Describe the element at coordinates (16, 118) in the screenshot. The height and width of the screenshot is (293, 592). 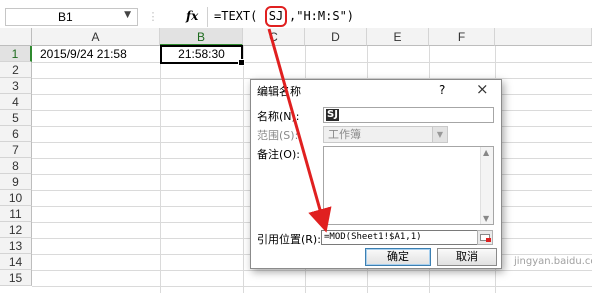
I see `row-header-5: 5` at that location.